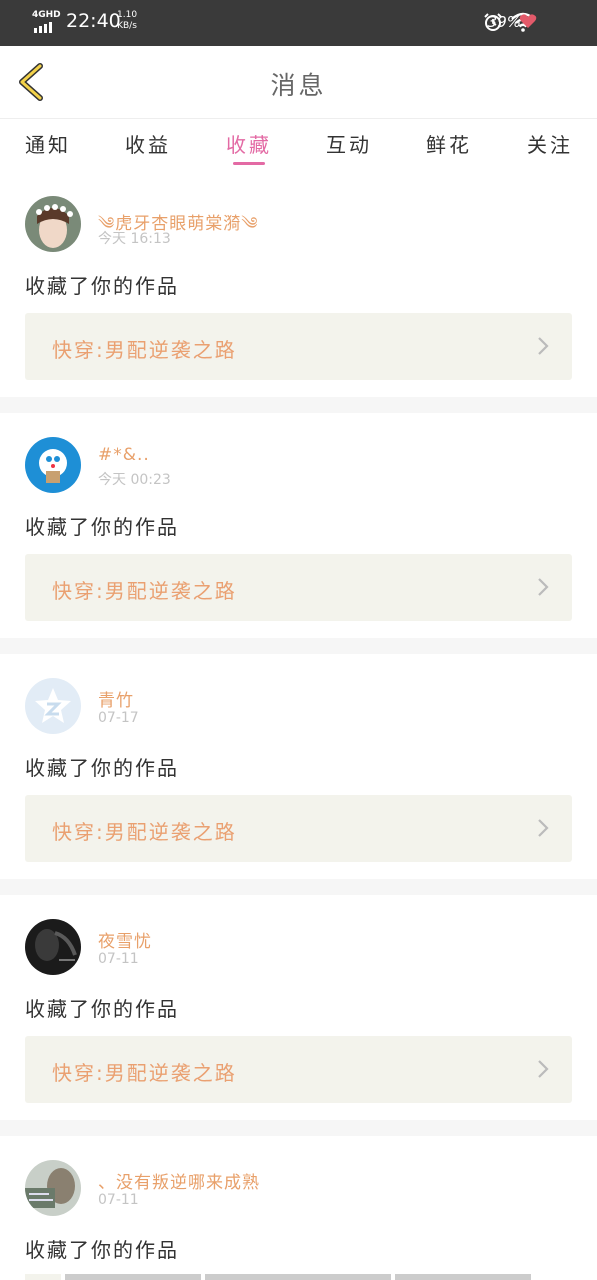 The height and width of the screenshot is (1280, 597). What do you see at coordinates (118, 718) in the screenshot?
I see `message-time: 07-17` at bounding box center [118, 718].